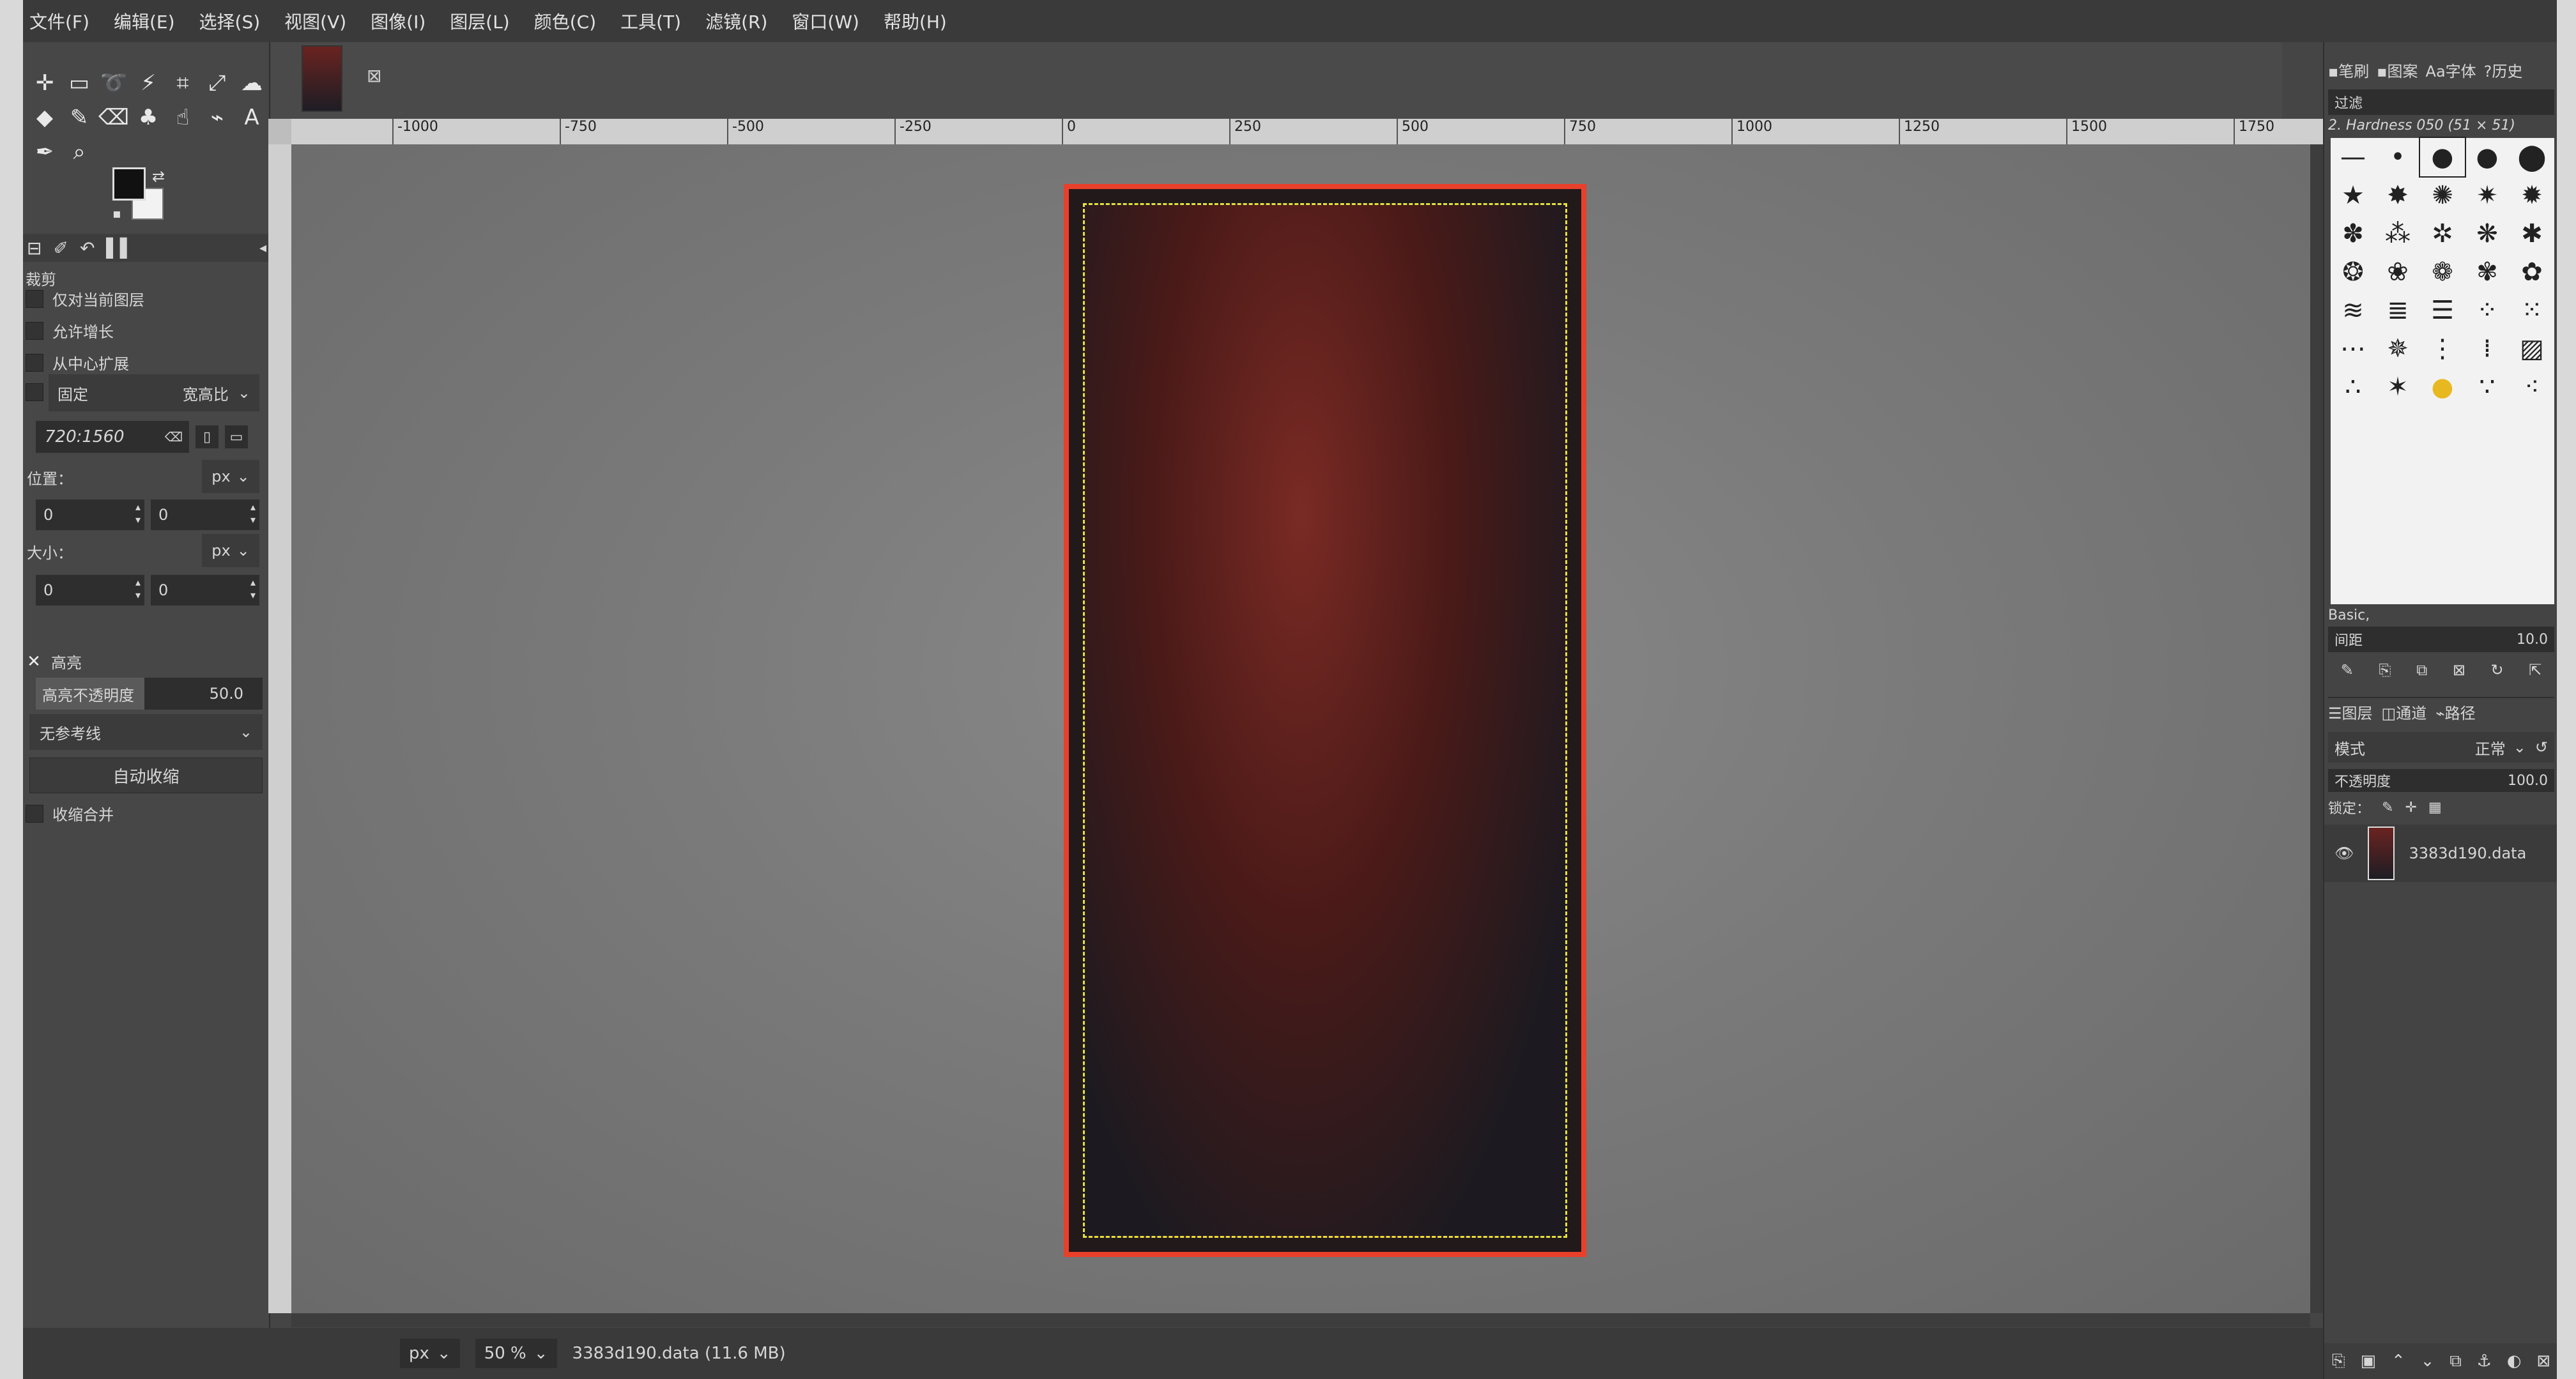 The image size is (2576, 1379). What do you see at coordinates (479, 21) in the screenshot?
I see `menu-layer: 图层(L)` at bounding box center [479, 21].